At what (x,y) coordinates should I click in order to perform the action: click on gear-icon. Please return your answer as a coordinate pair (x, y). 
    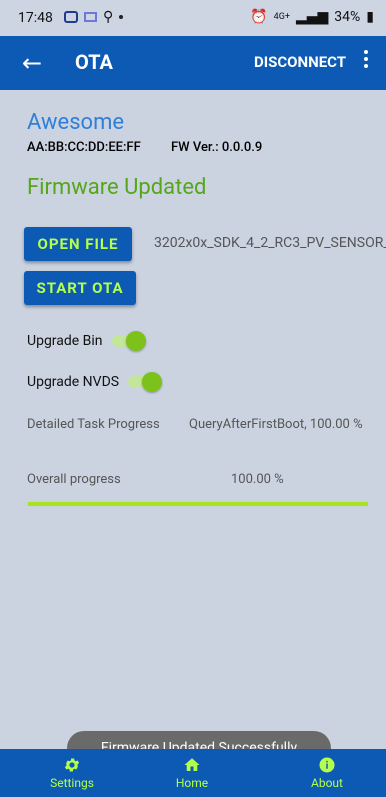
    Looking at the image, I should click on (72, 765).